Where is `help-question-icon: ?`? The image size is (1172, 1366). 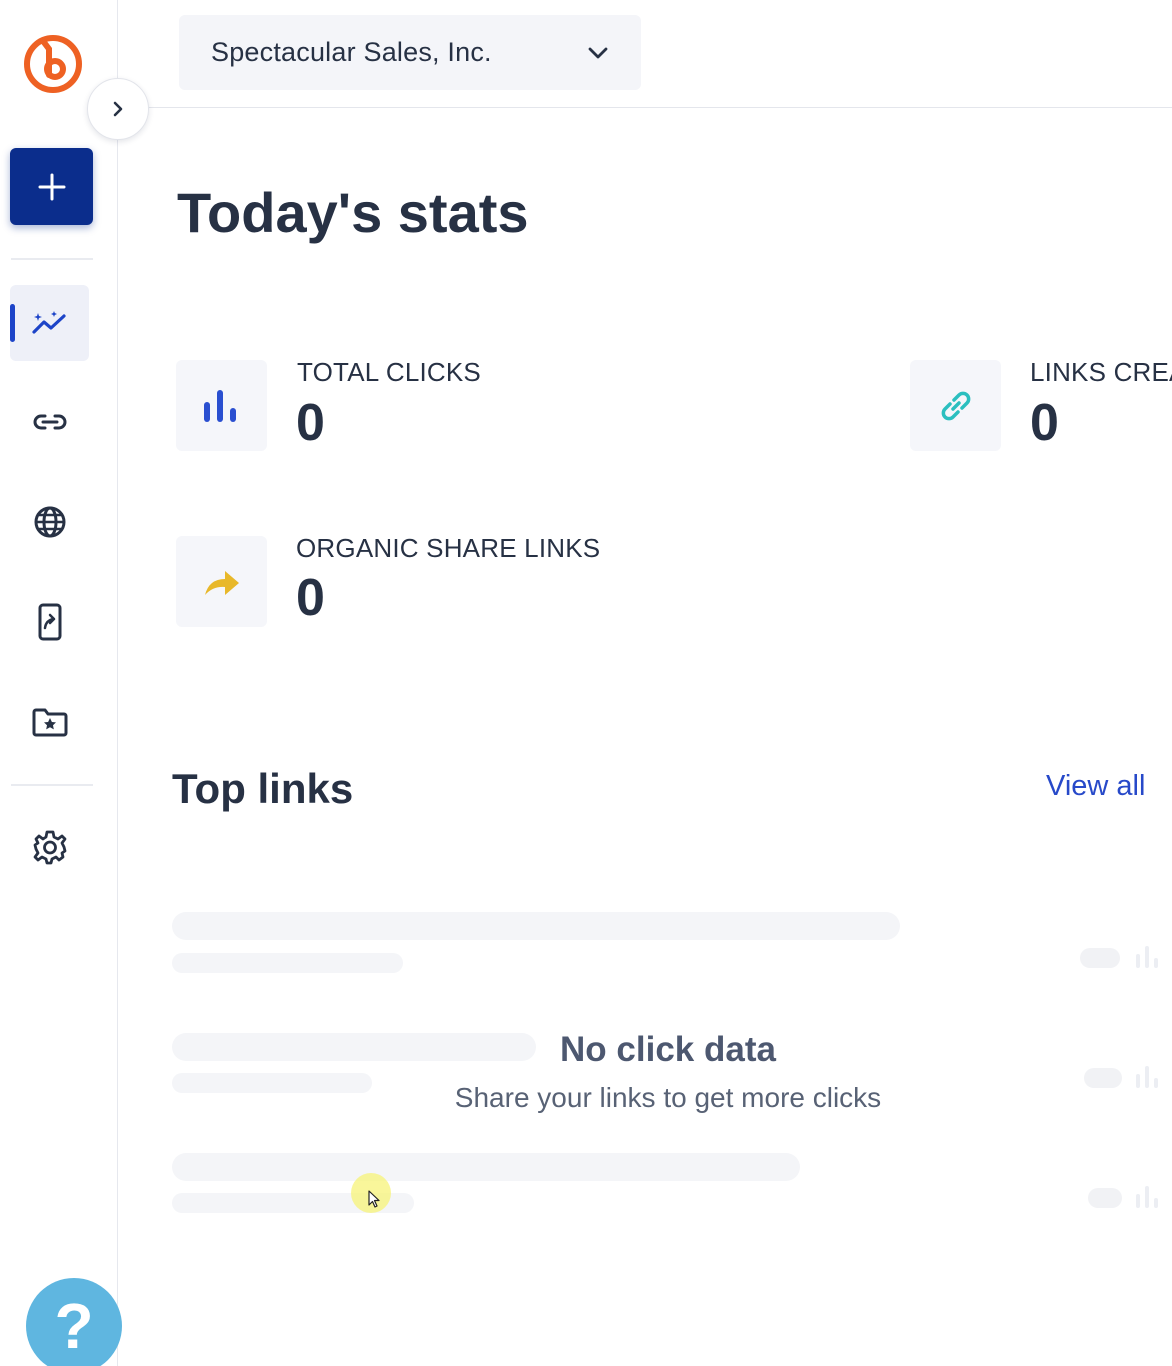
help-question-icon: ? is located at coordinates (74, 1326).